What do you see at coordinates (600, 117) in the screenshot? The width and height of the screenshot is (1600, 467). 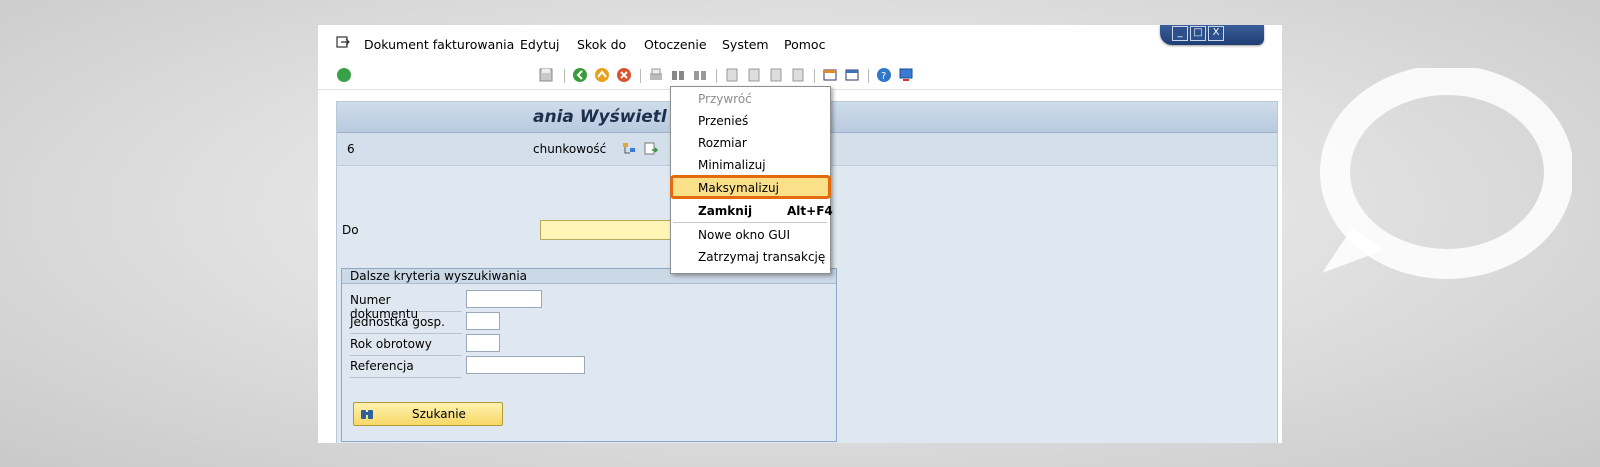 I see `page-title: ania Wyświetl` at bounding box center [600, 117].